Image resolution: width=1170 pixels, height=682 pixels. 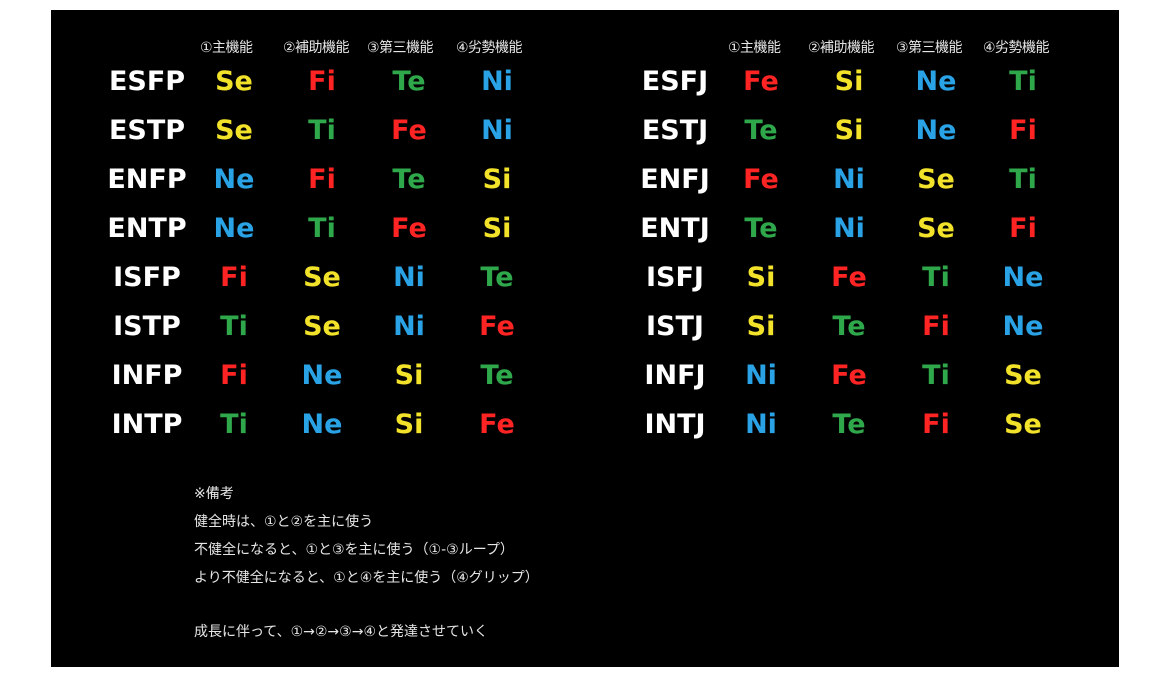 I want to click on right-function-esfj-2: Si, so click(x=849, y=81).